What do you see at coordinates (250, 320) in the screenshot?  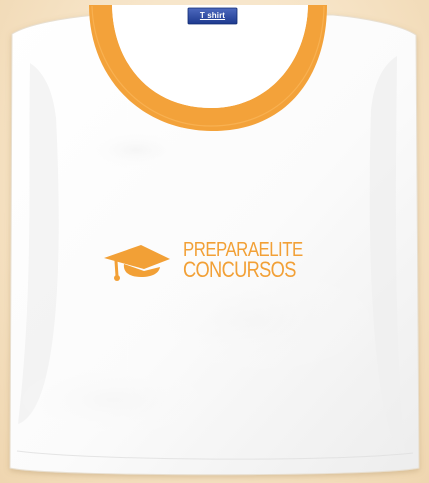 I see `fabric-wrinkle-center` at bounding box center [250, 320].